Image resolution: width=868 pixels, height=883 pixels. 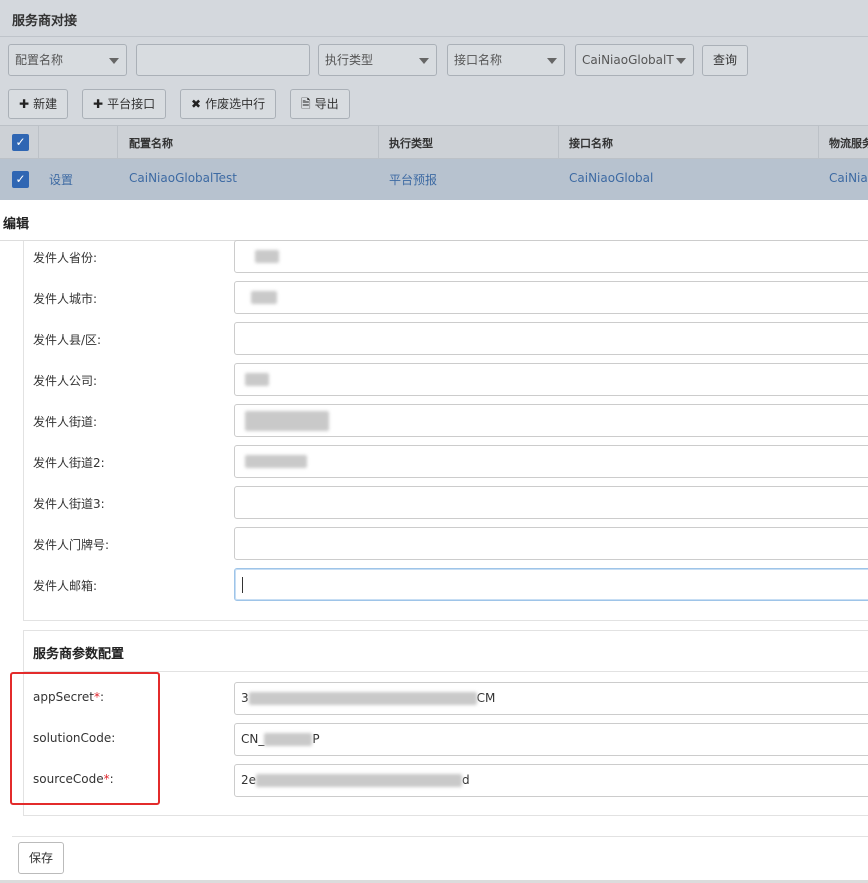 I want to click on provider-select: CaiNiaoGlobalT, so click(x=634, y=60).